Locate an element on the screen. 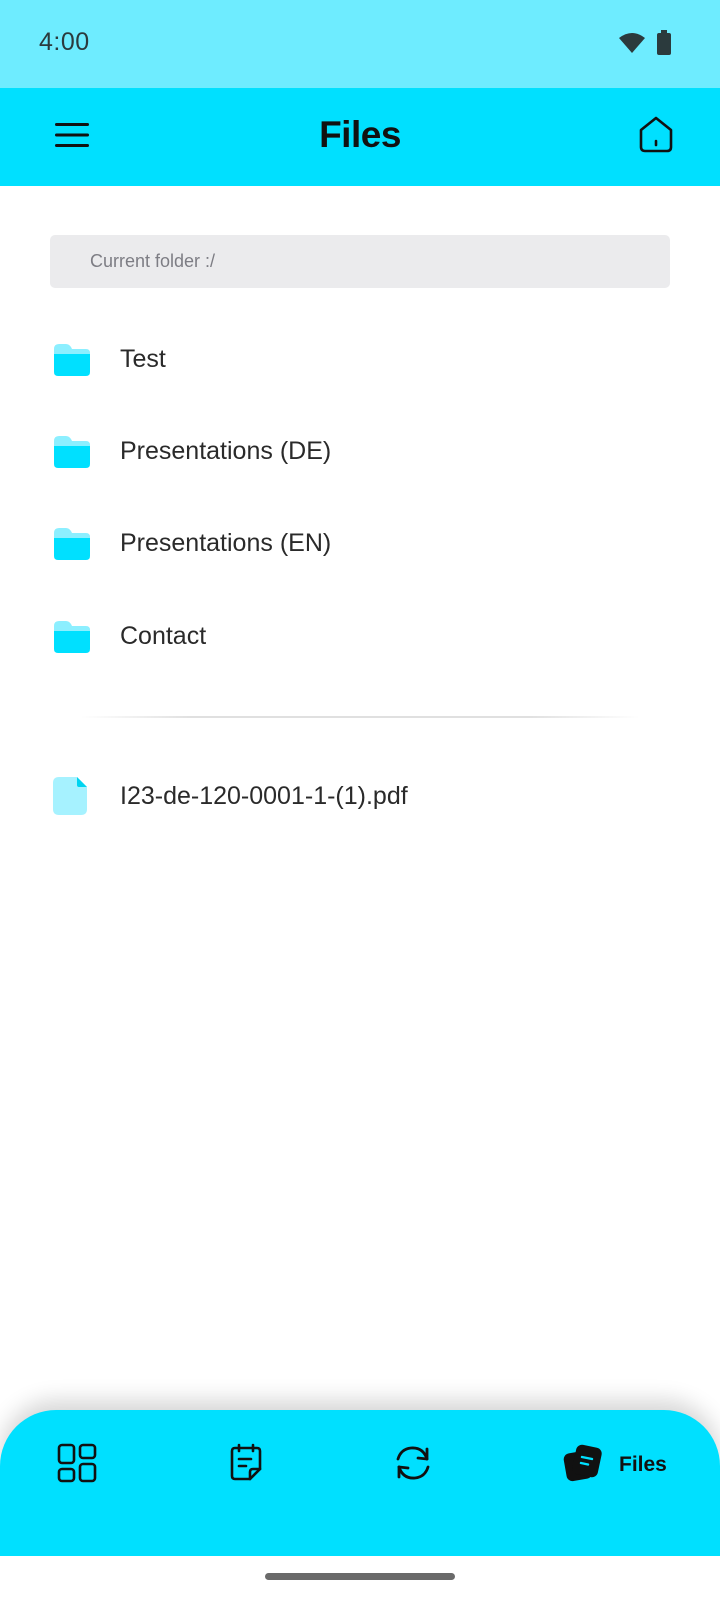 This screenshot has height=1600, width=720. nav-sync is located at coordinates (413, 1465).